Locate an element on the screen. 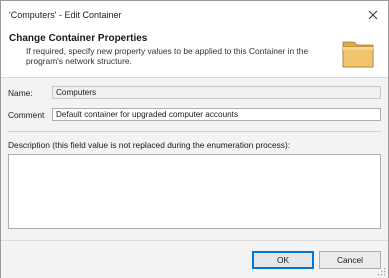 Image resolution: width=389 pixels, height=278 pixels. comment-label: Comment is located at coordinates (26, 115).